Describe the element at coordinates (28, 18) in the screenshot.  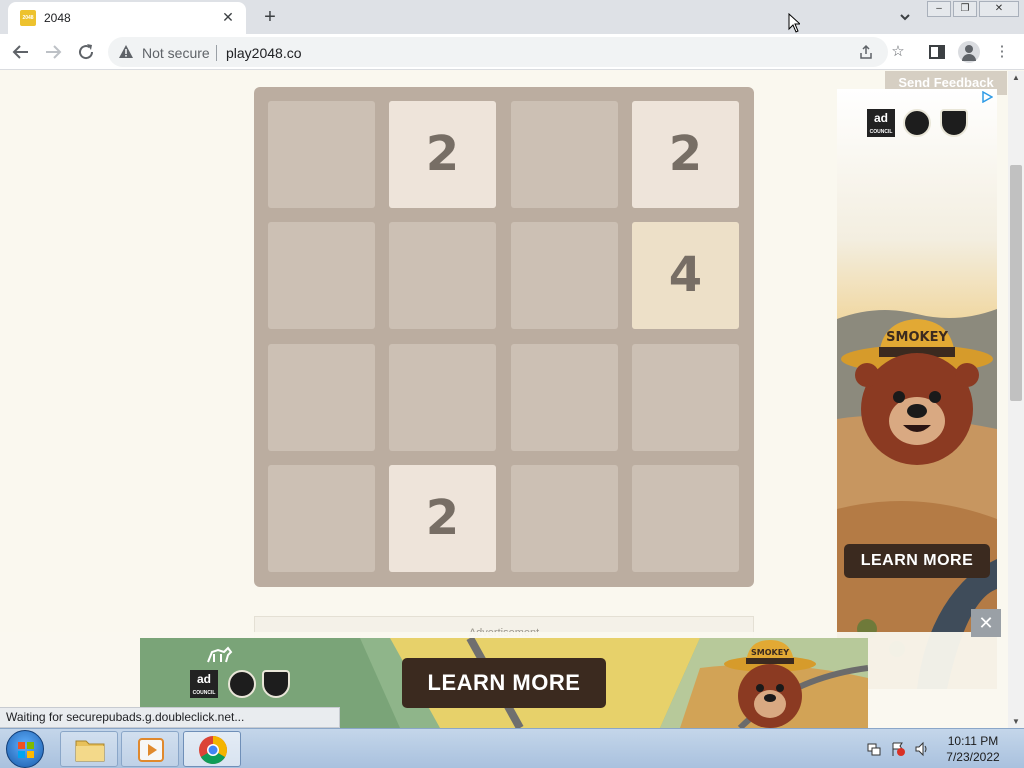
I see `favicon-2048-icon: 2048` at that location.